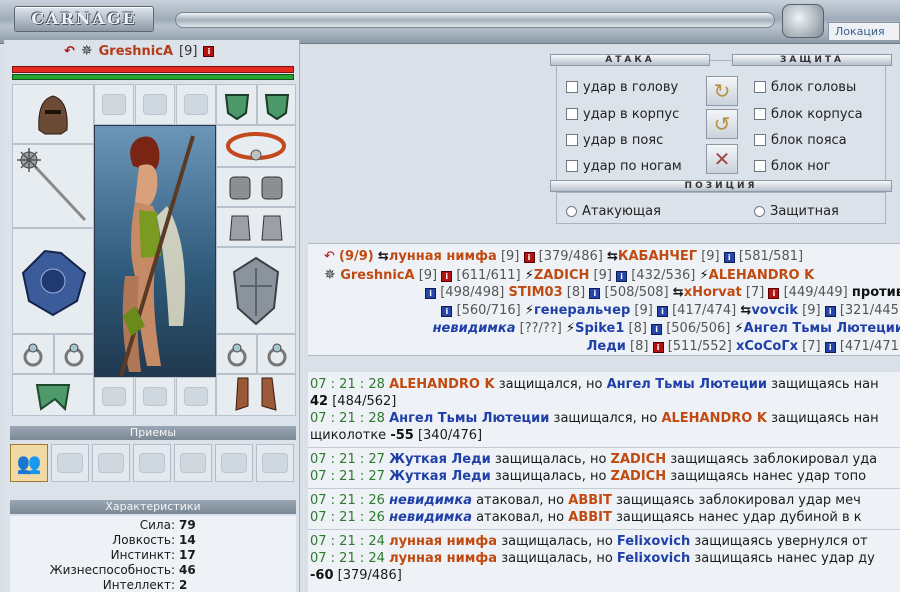 Image resolution: width=900 pixels, height=592 pixels. Describe the element at coordinates (767, 346) in the screenshot. I see `fighter-nick: xCoCoГx` at that location.